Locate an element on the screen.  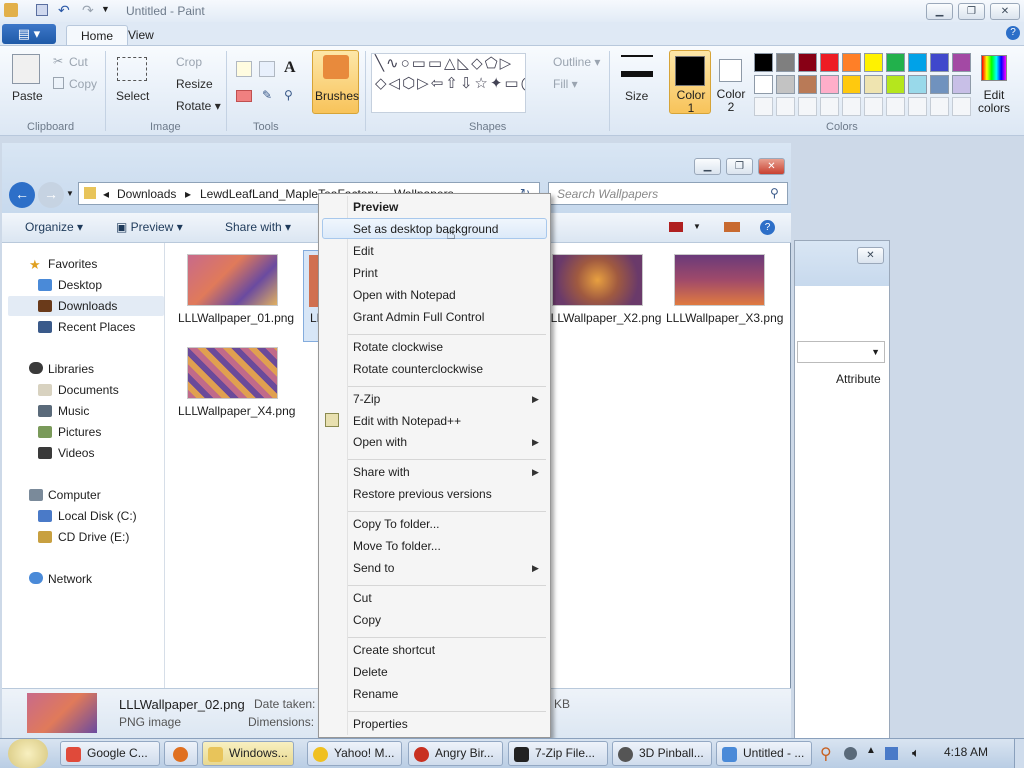
taskbar-item-firefox is located at coordinates (181, 753).